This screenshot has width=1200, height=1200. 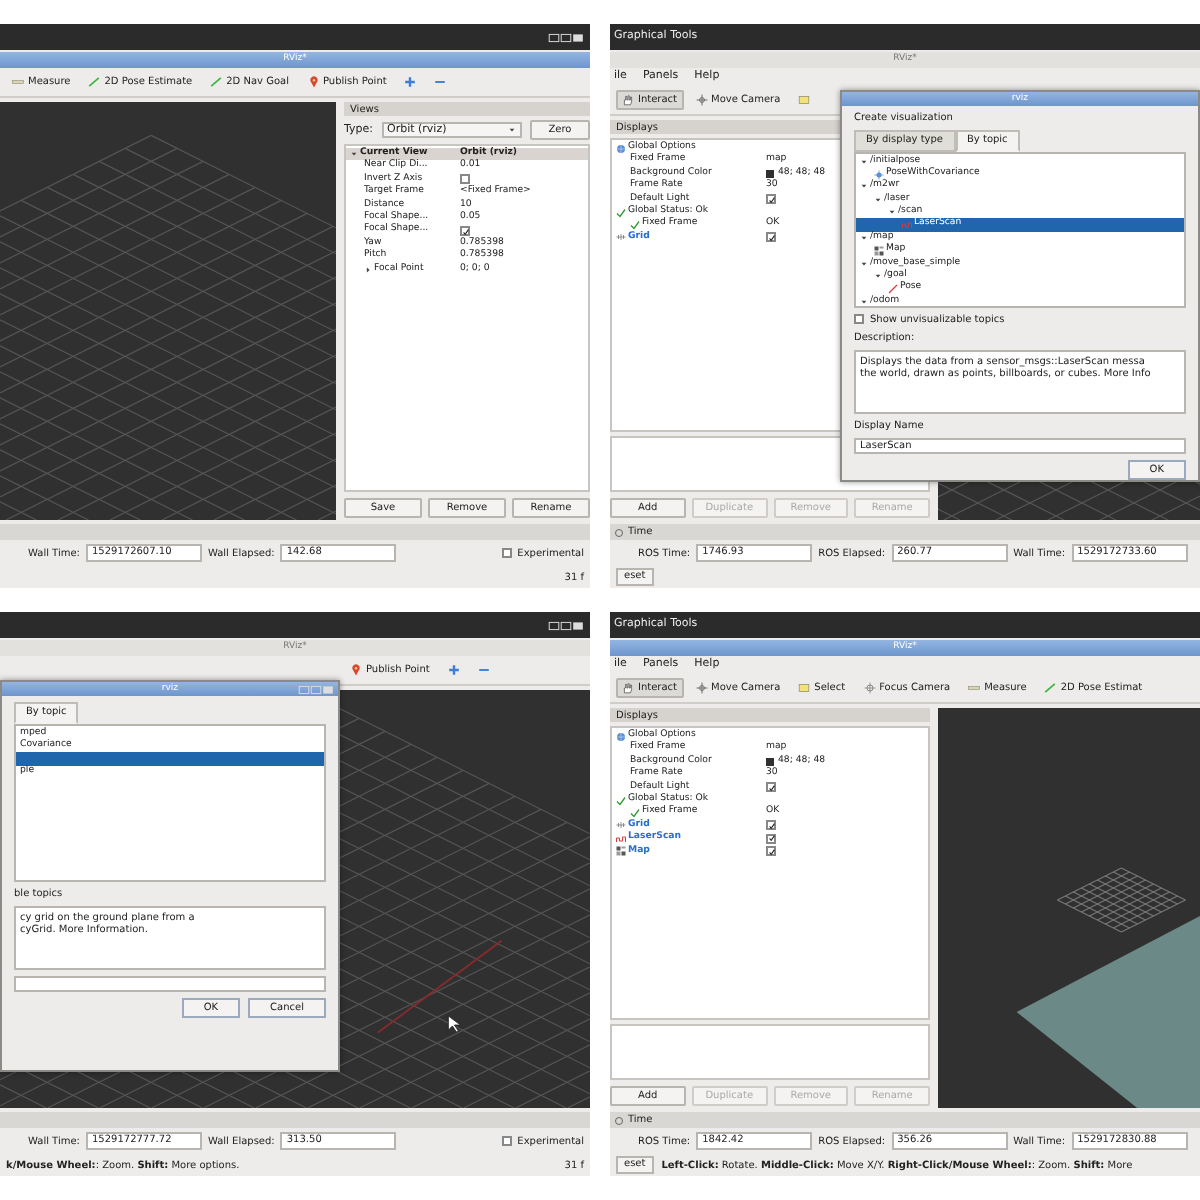 What do you see at coordinates (439, 986) in the screenshot?
I see `axis-line` at bounding box center [439, 986].